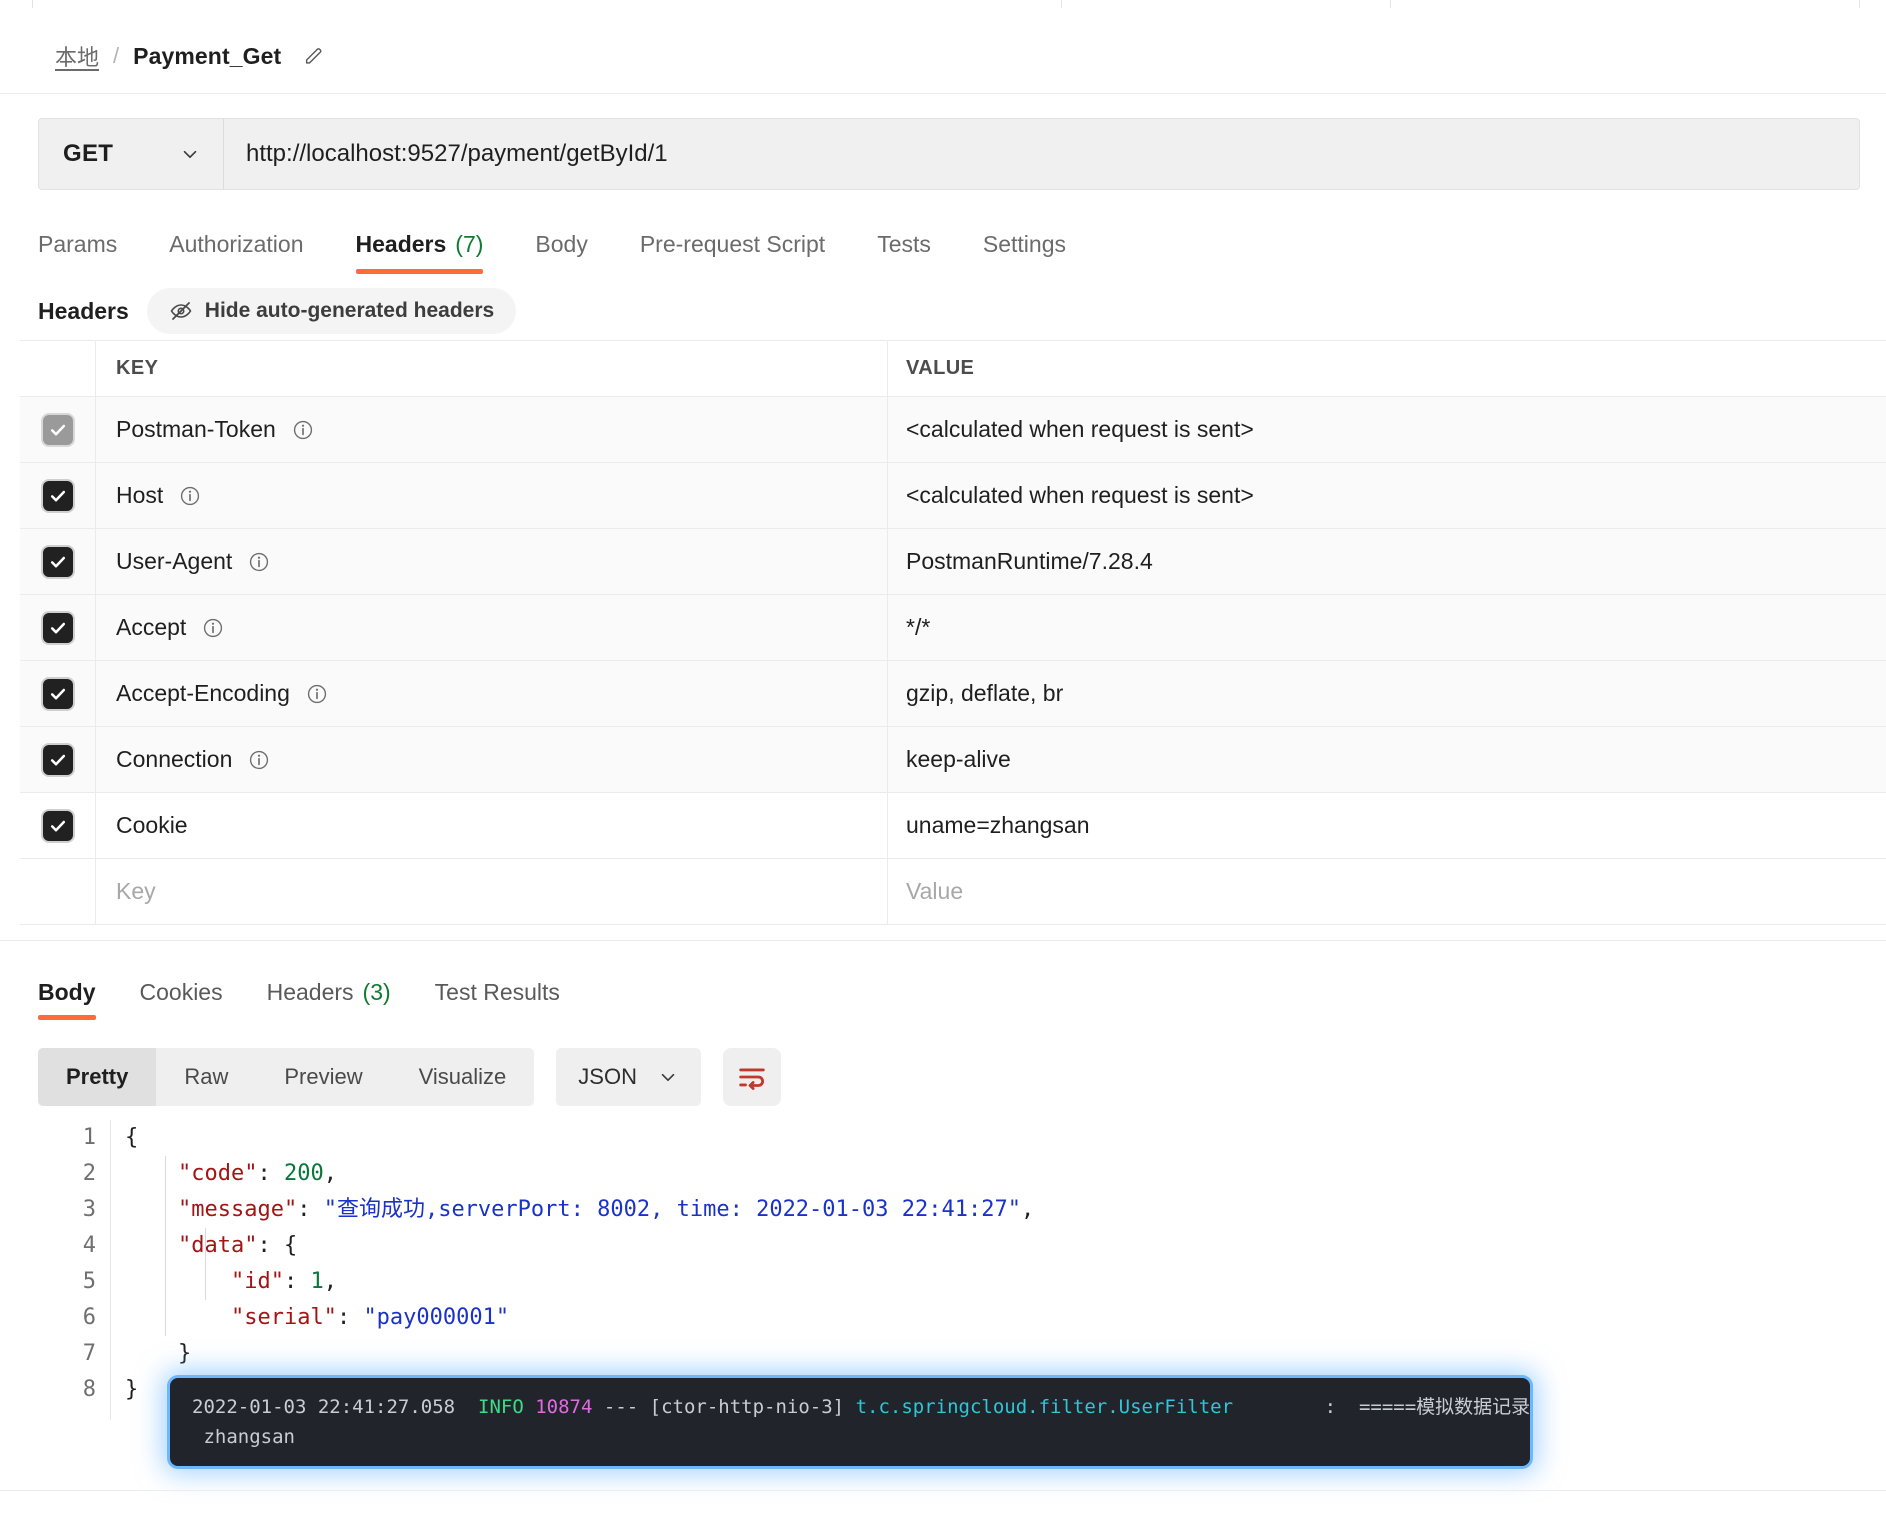 This screenshot has width=1886, height=1536. Describe the element at coordinates (190, 154) in the screenshot. I see `chevron-down-icon` at that location.